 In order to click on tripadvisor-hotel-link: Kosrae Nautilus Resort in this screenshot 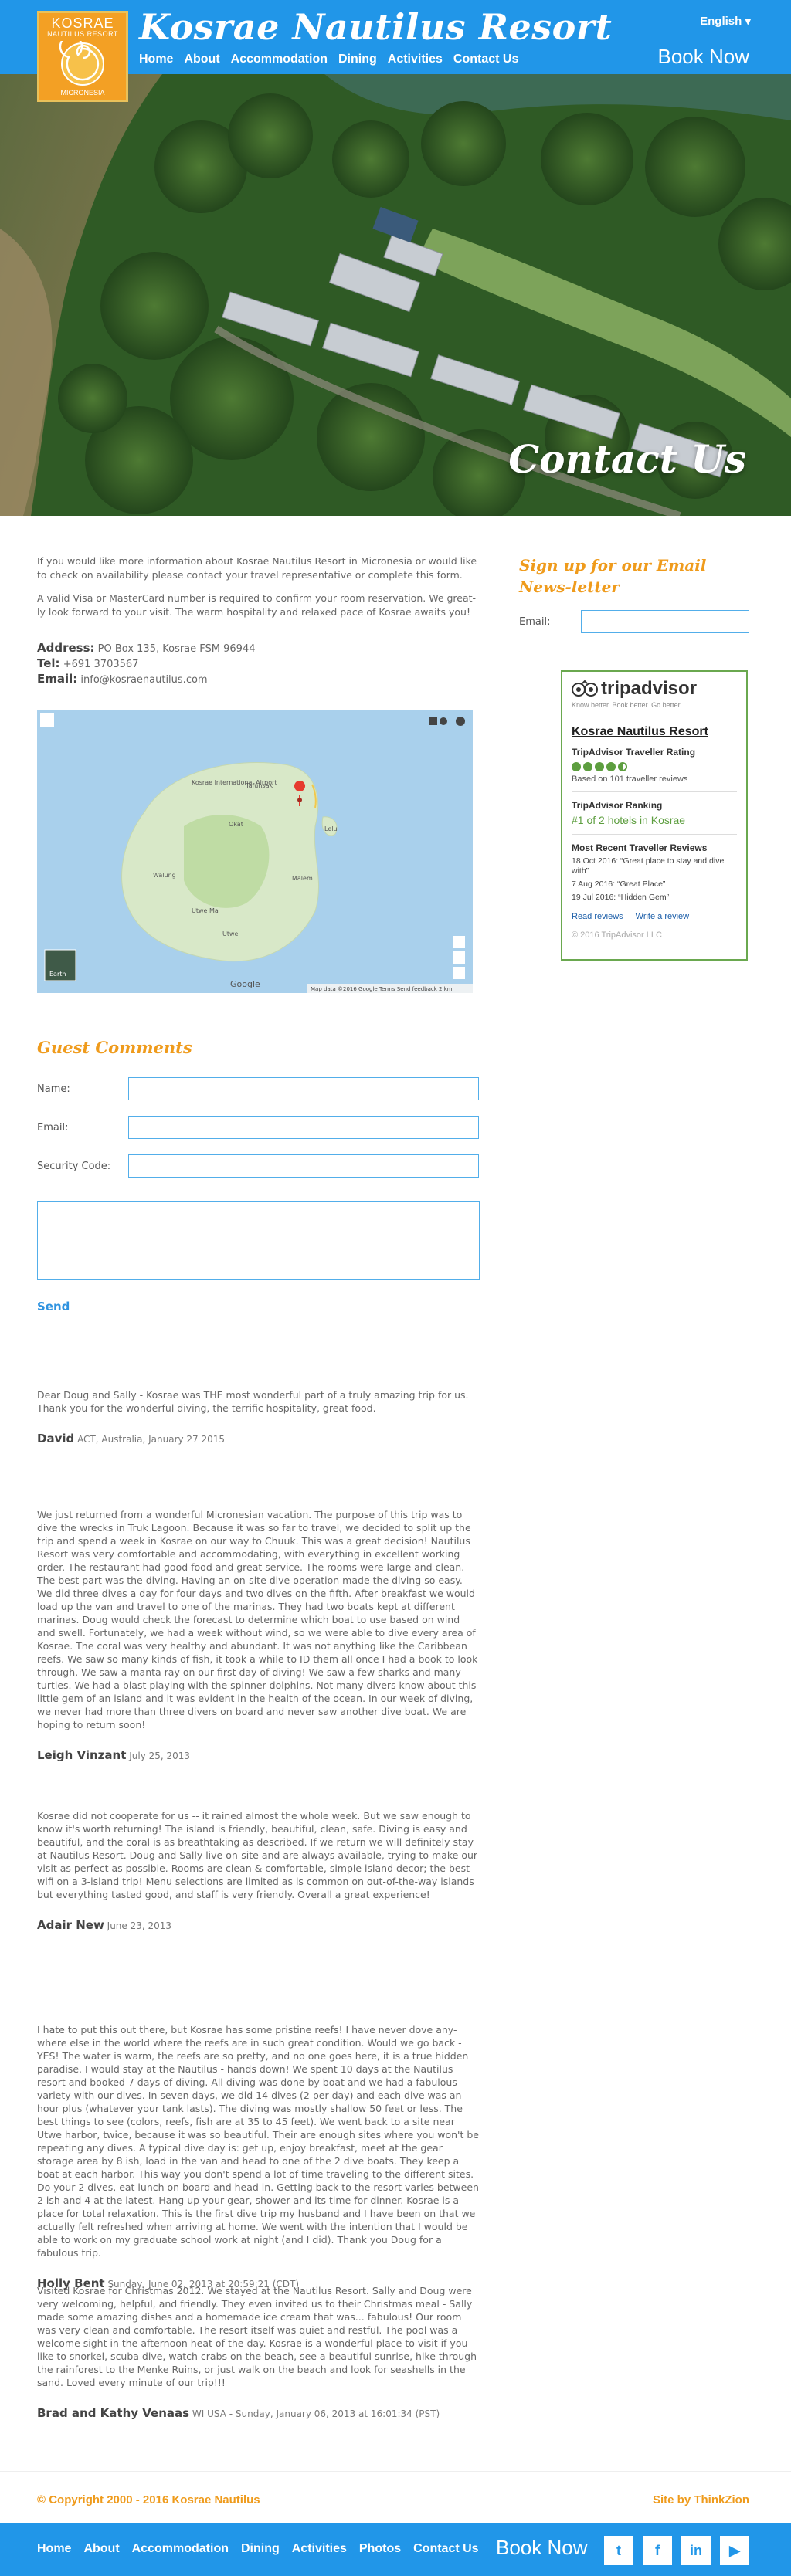, I will do `click(640, 731)`.